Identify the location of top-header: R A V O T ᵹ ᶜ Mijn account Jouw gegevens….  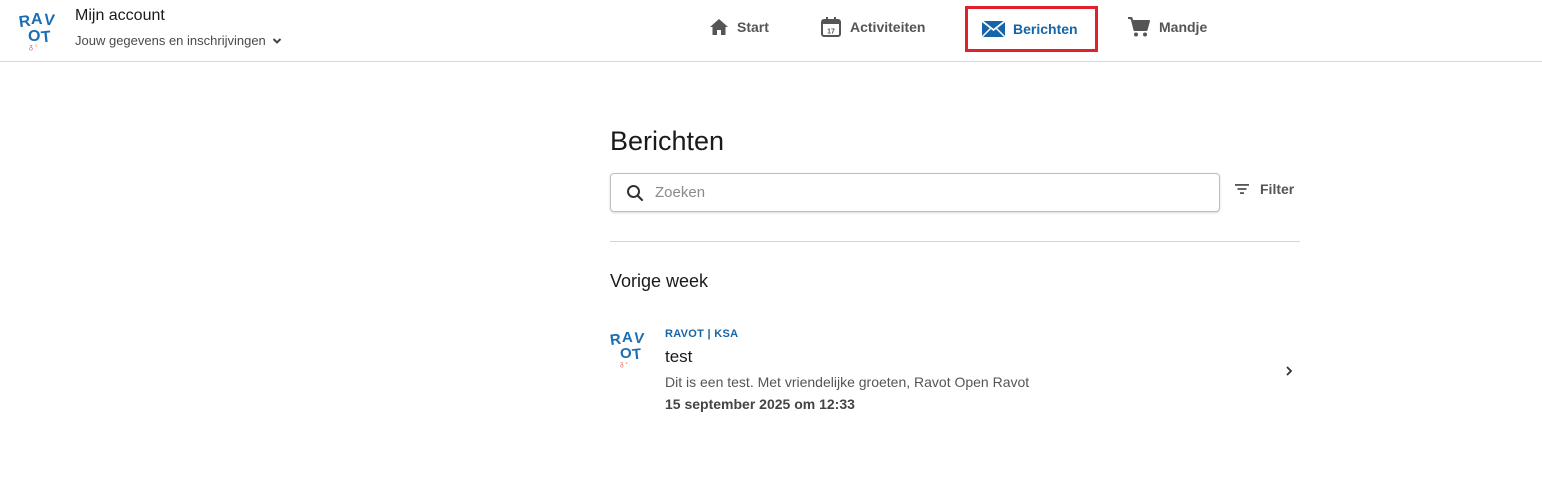
(771, 31).